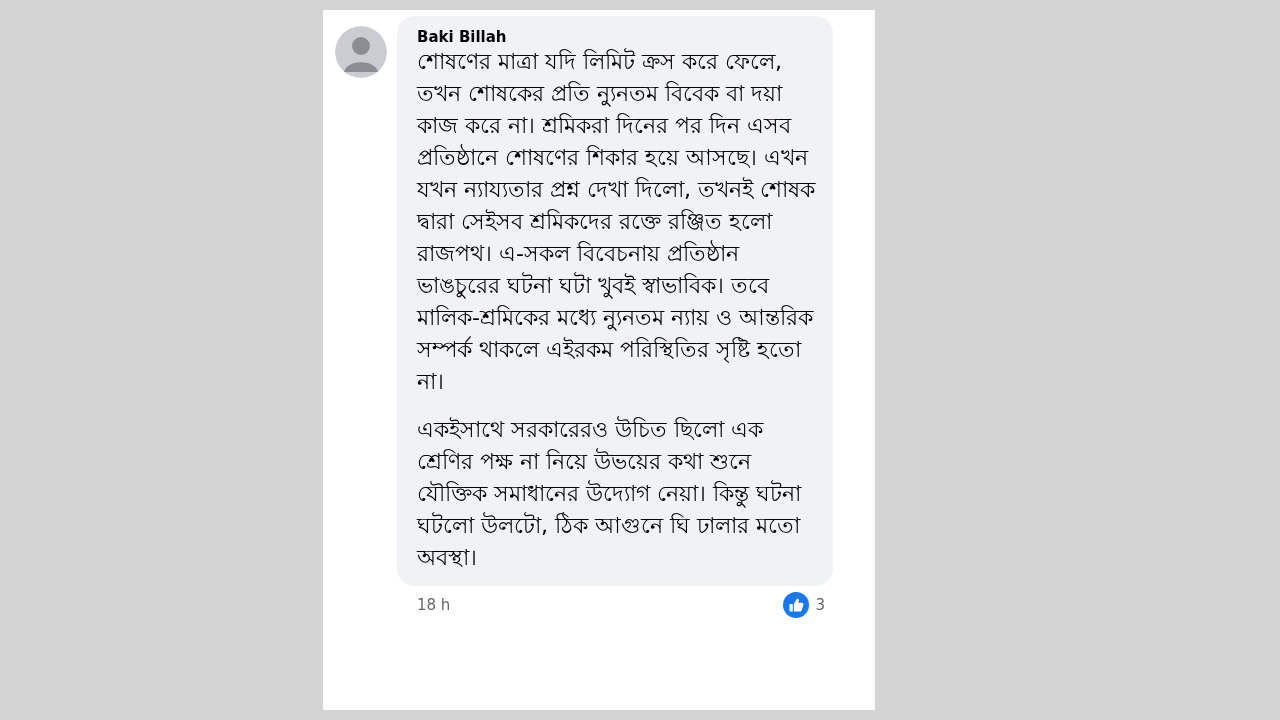  I want to click on timestamp: 18 h, so click(434, 605).